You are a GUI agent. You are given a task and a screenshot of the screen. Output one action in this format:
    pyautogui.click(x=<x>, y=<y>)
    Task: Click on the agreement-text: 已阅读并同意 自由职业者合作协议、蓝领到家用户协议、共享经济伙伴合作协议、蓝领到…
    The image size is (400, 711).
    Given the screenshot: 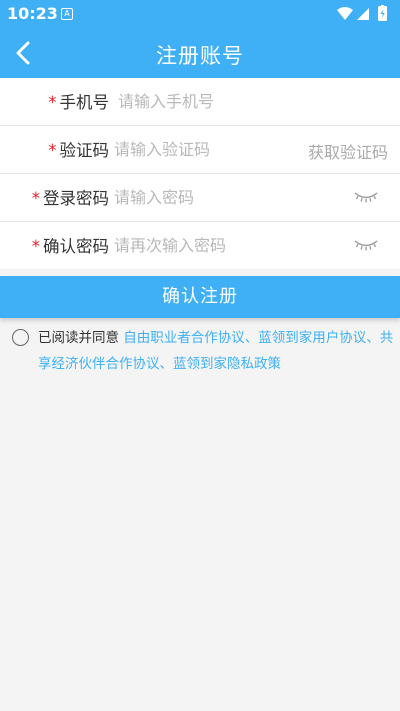 What is the action you would take?
    pyautogui.click(x=216, y=351)
    